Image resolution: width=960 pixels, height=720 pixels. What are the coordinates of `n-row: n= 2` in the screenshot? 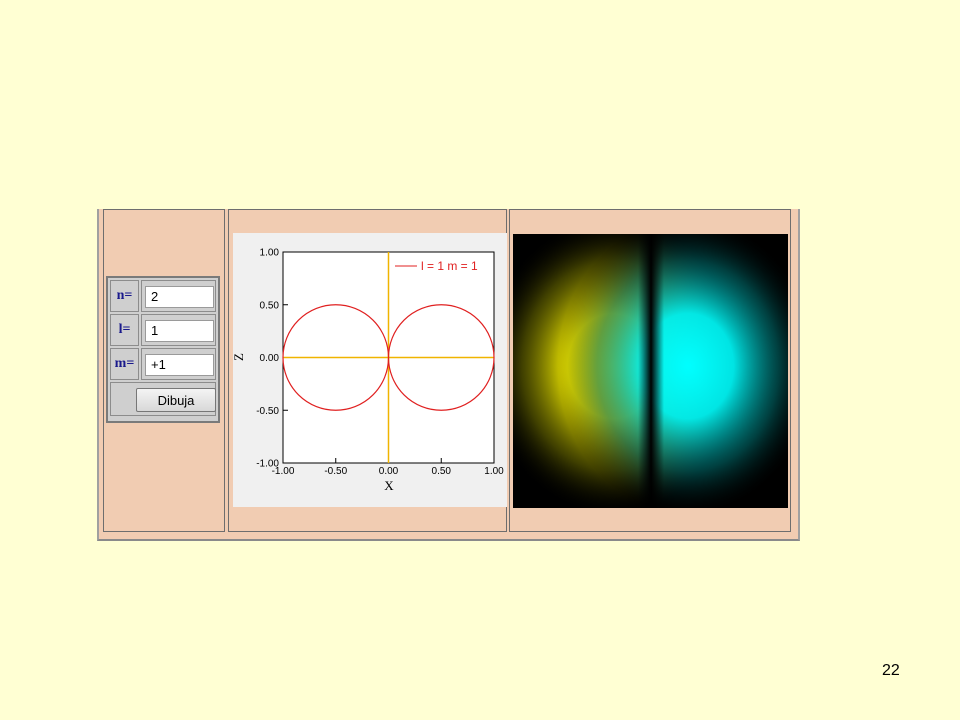 It's located at (163, 296).